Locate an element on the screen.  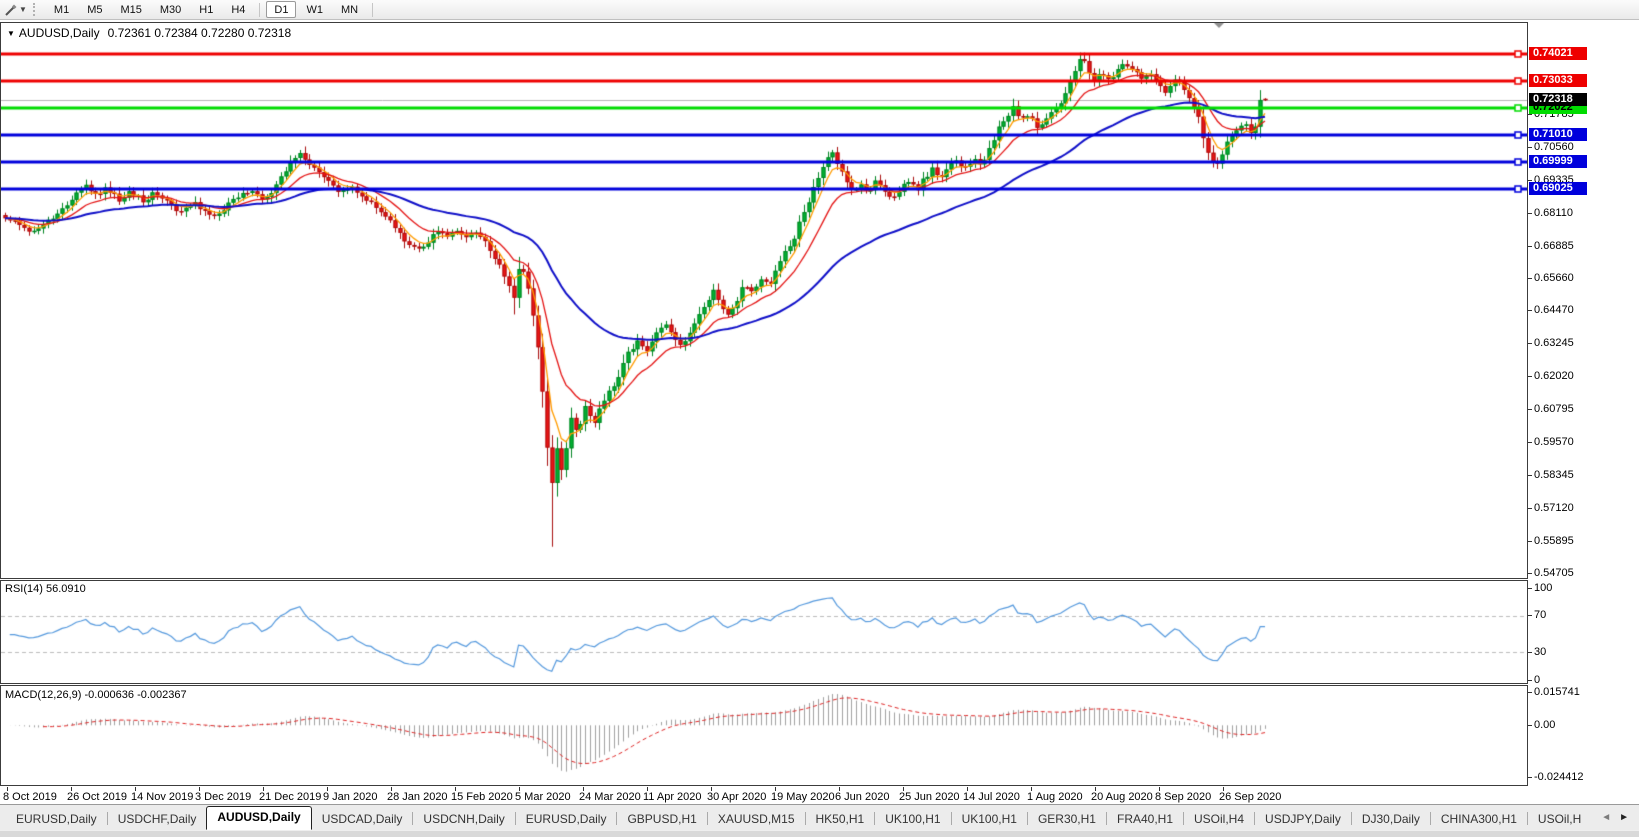
price-tick-label: 0.55895 is located at coordinates (1554, 540).